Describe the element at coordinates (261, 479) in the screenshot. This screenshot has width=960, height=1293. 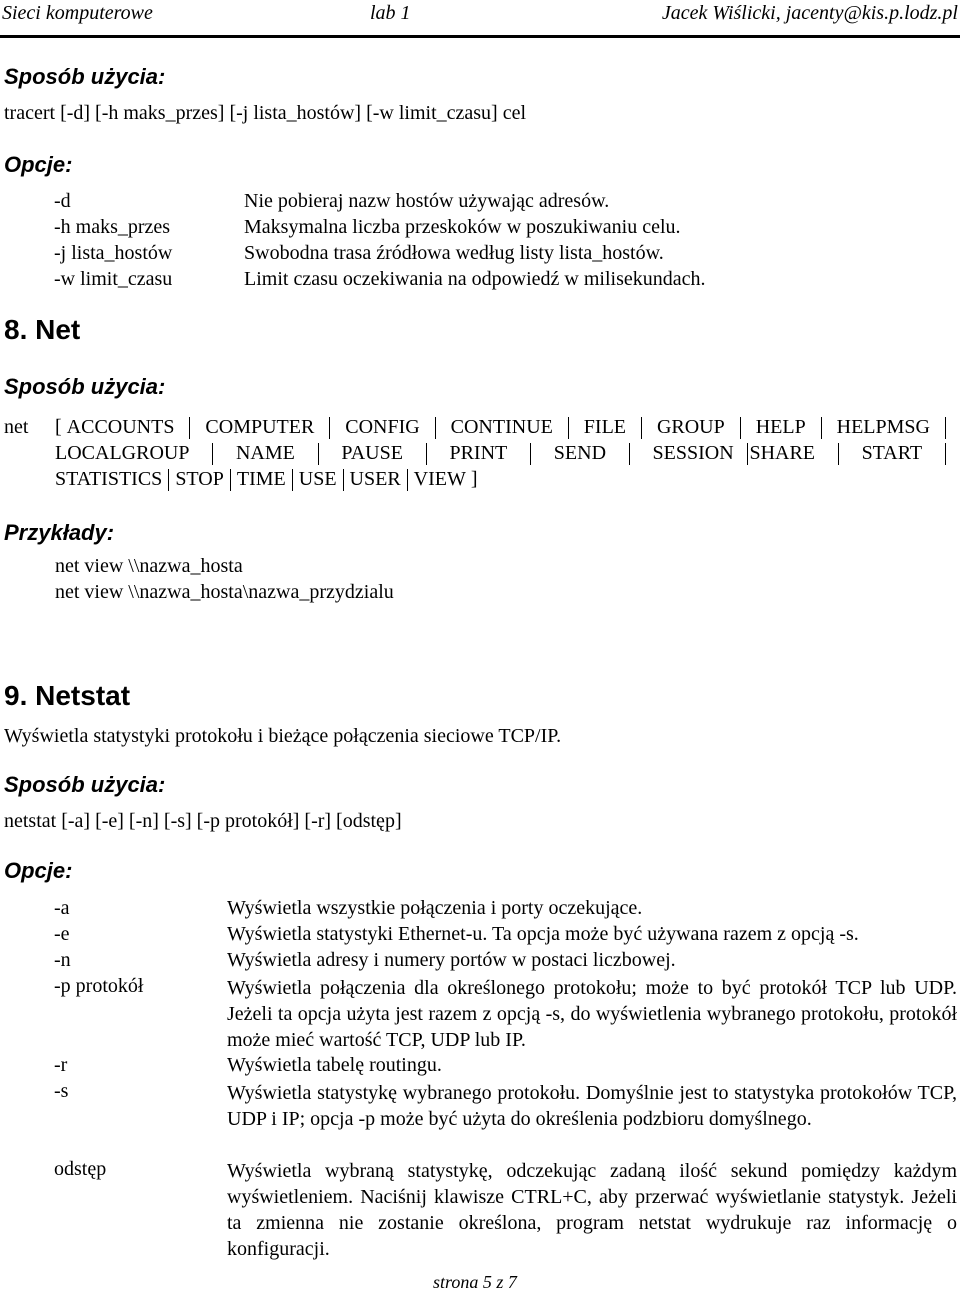
I see `net-subcommand: TIME` at that location.